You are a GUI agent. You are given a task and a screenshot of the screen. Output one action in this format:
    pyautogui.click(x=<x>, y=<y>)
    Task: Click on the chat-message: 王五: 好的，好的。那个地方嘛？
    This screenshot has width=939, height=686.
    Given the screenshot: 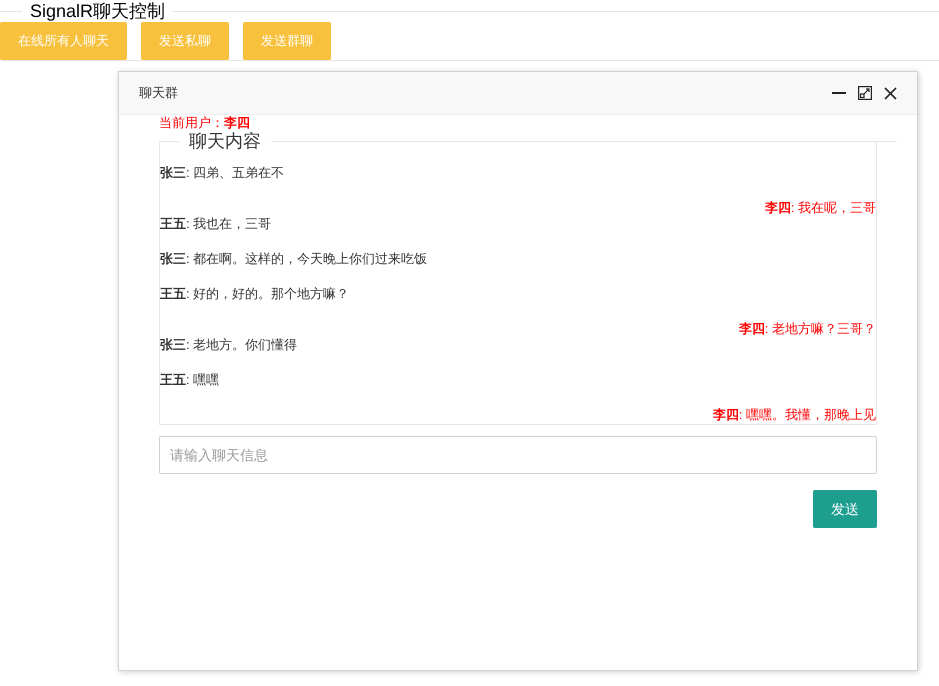 What is the action you would take?
    pyautogui.click(x=255, y=294)
    